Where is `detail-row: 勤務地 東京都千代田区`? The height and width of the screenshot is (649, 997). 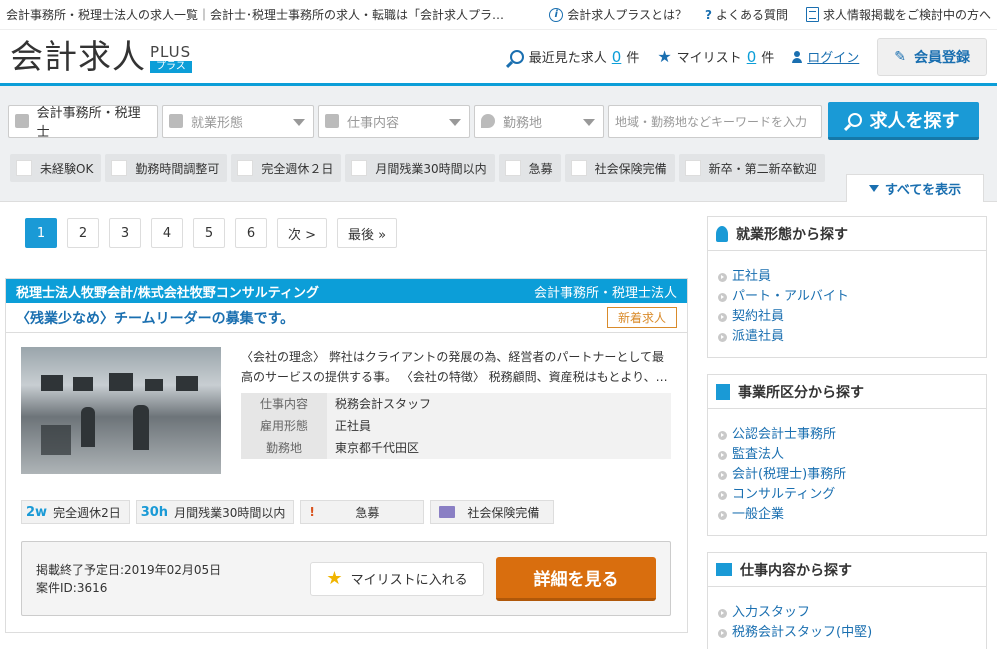 detail-row: 勤務地 東京都千代田区 is located at coordinates (456, 447).